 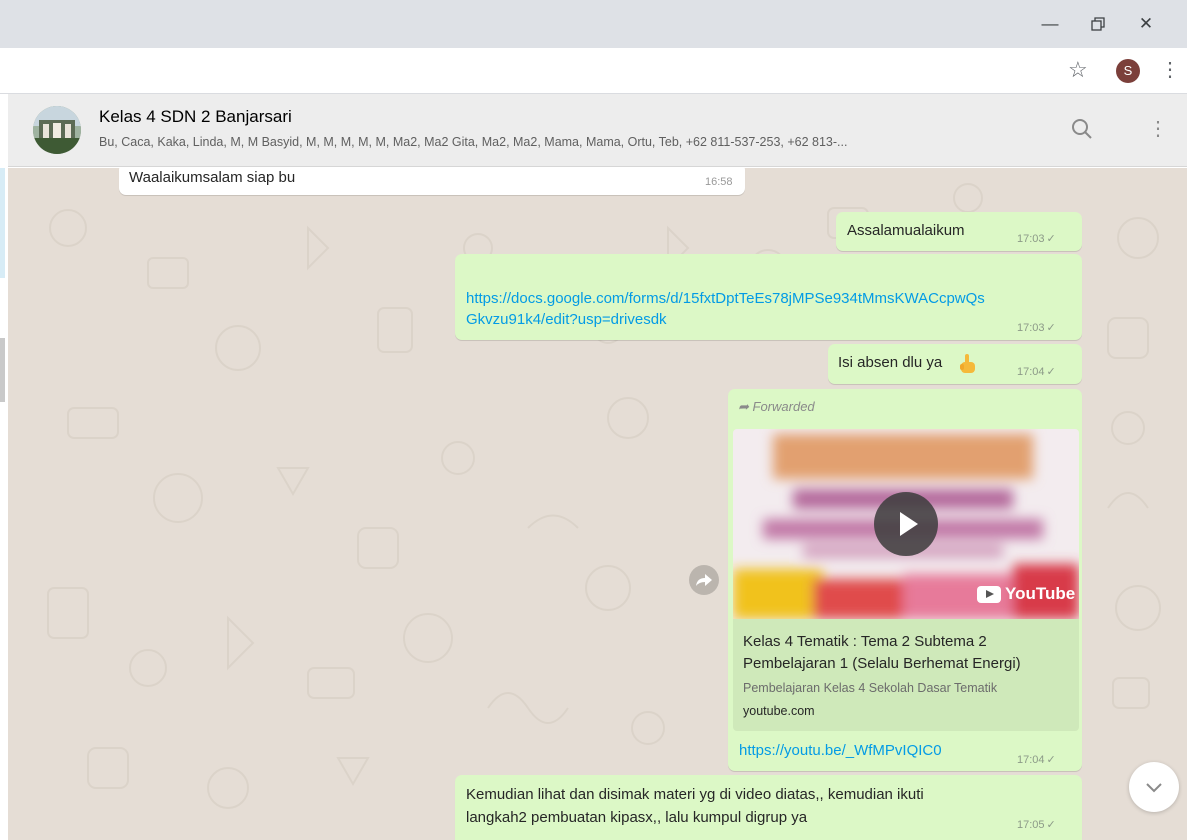 What do you see at coordinates (783, 406) in the screenshot?
I see `forwarded-label: Forwarded` at bounding box center [783, 406].